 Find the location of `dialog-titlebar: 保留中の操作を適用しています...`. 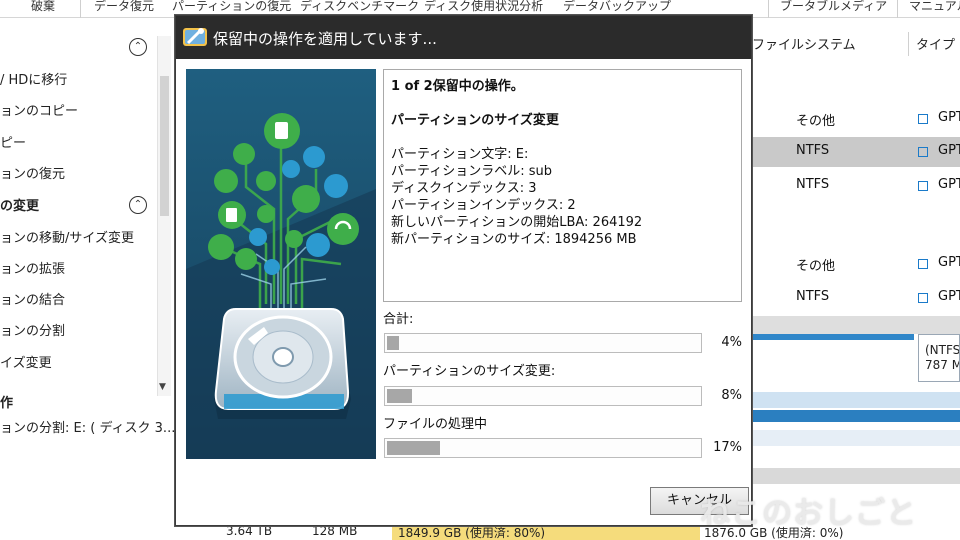

dialog-titlebar: 保留中の操作を適用しています... is located at coordinates (463, 37).